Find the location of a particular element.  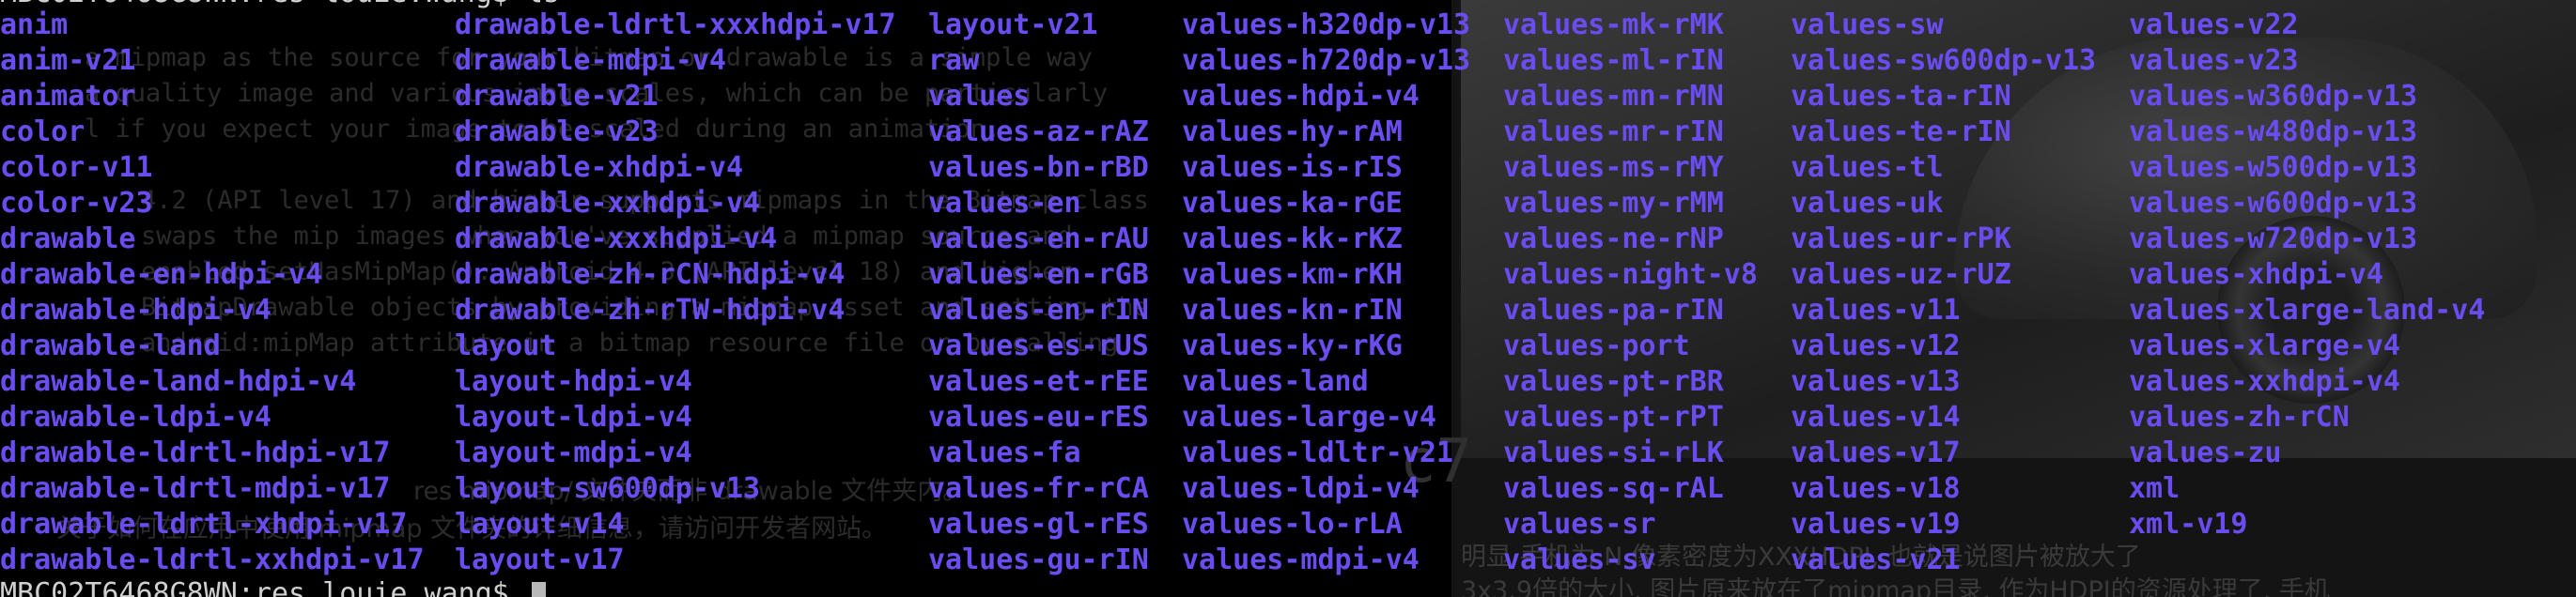

directory-entry: values-sq-rAL is located at coordinates (1613, 488).